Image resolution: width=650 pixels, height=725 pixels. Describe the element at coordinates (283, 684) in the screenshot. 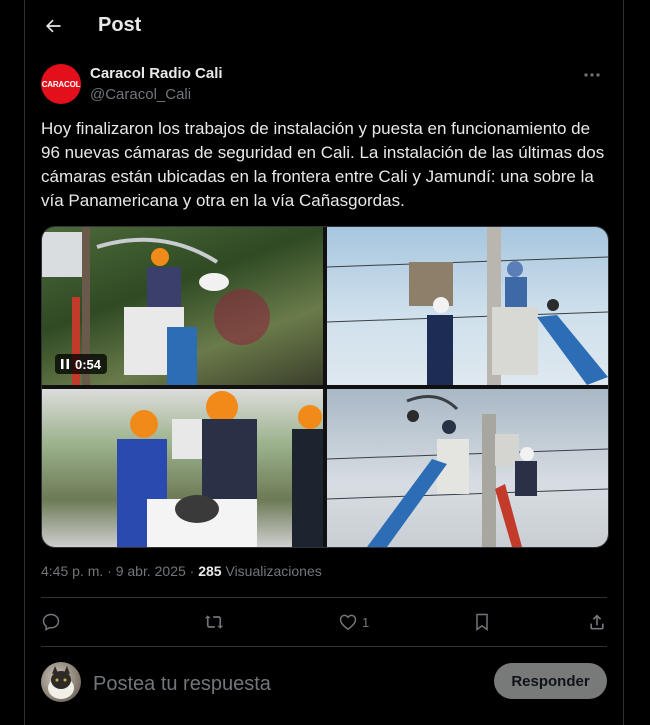

I see `reply-input` at that location.